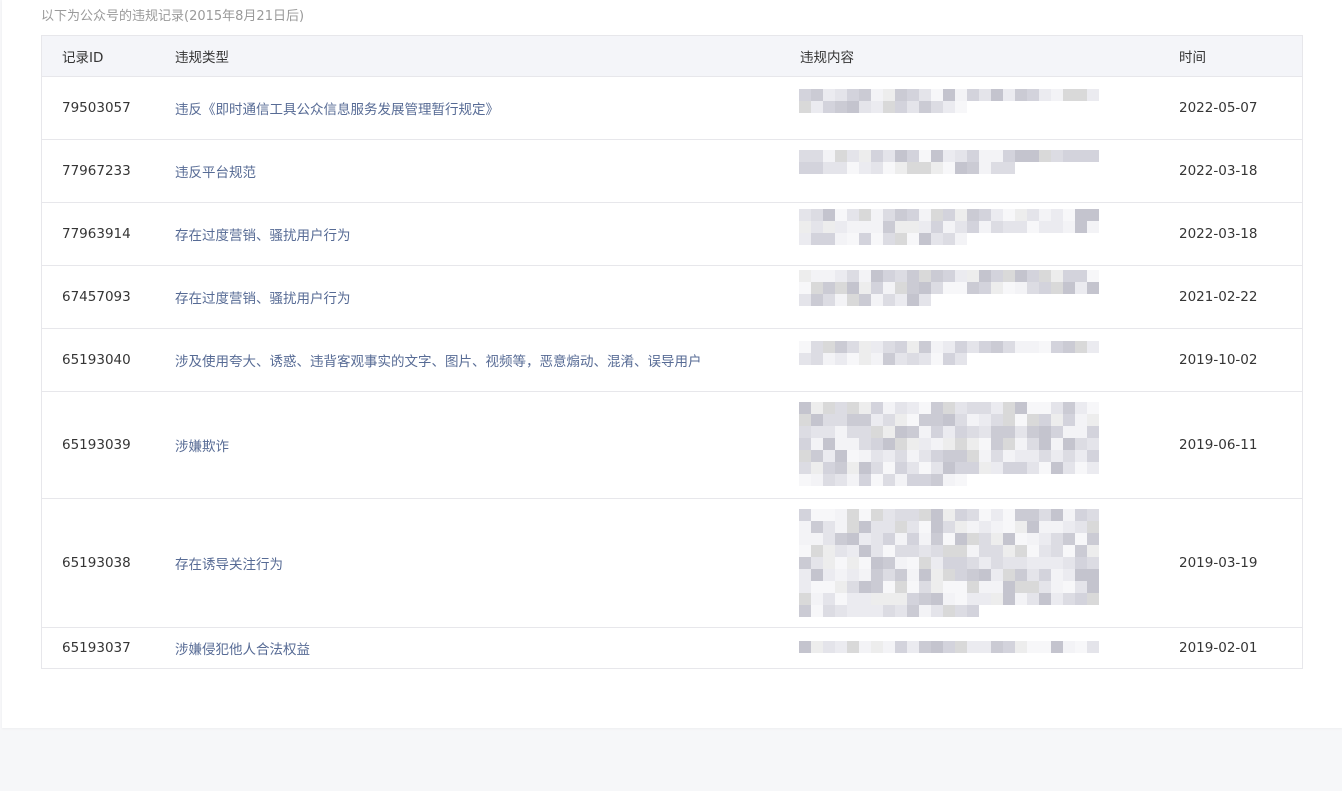 This screenshot has height=791, width=1342. I want to click on table-row: 65193039 涉嫌欺诈 2019-06-11, so click(672, 444).